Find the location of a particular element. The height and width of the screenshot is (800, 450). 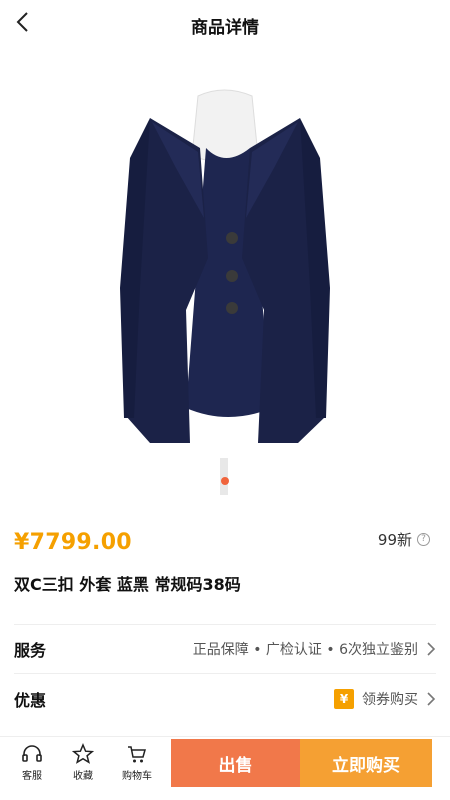

shopping-cart-icon is located at coordinates (137, 754).